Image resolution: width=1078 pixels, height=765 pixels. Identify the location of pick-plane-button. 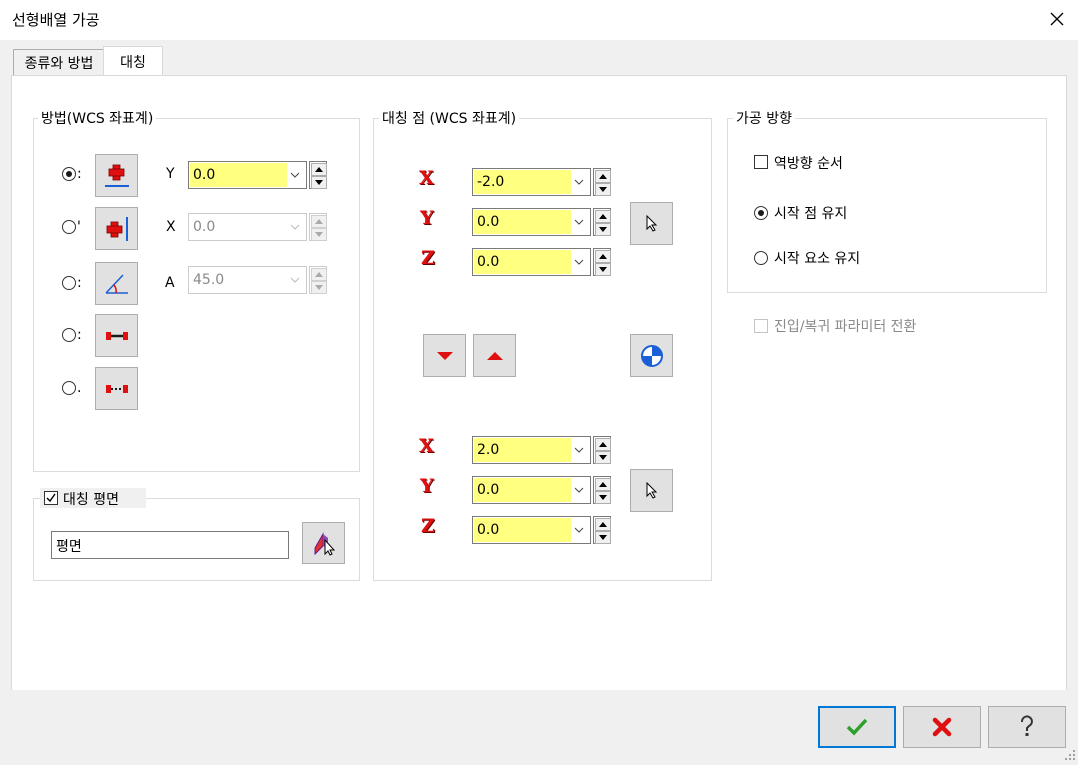
(323, 543).